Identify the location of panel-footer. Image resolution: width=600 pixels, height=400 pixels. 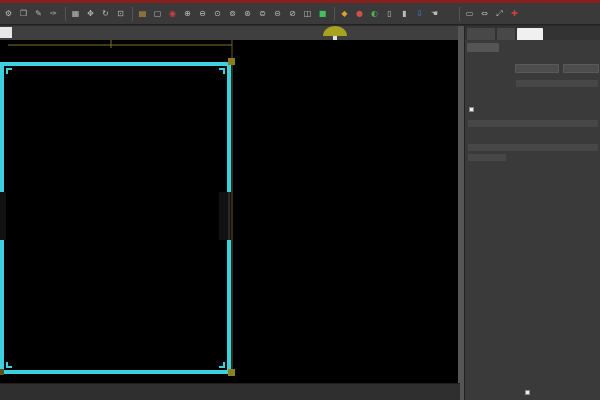
(529, 392).